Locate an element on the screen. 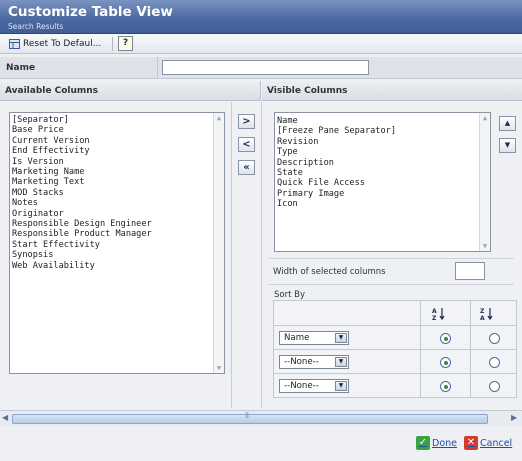 This screenshot has height=461, width=522. available-columns-heading: Available Columns is located at coordinates (130, 91).